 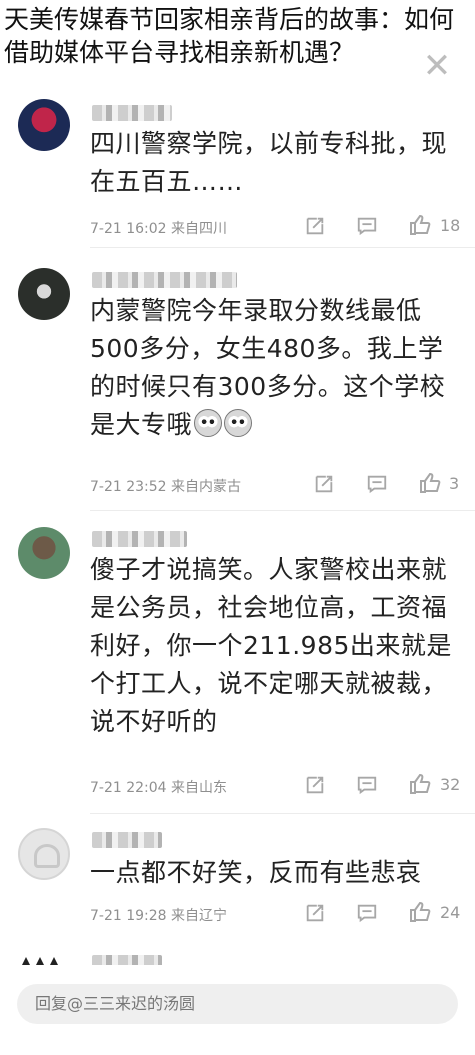 I want to click on comment-meta: 7-21 16:02 来自四川, so click(x=158, y=228).